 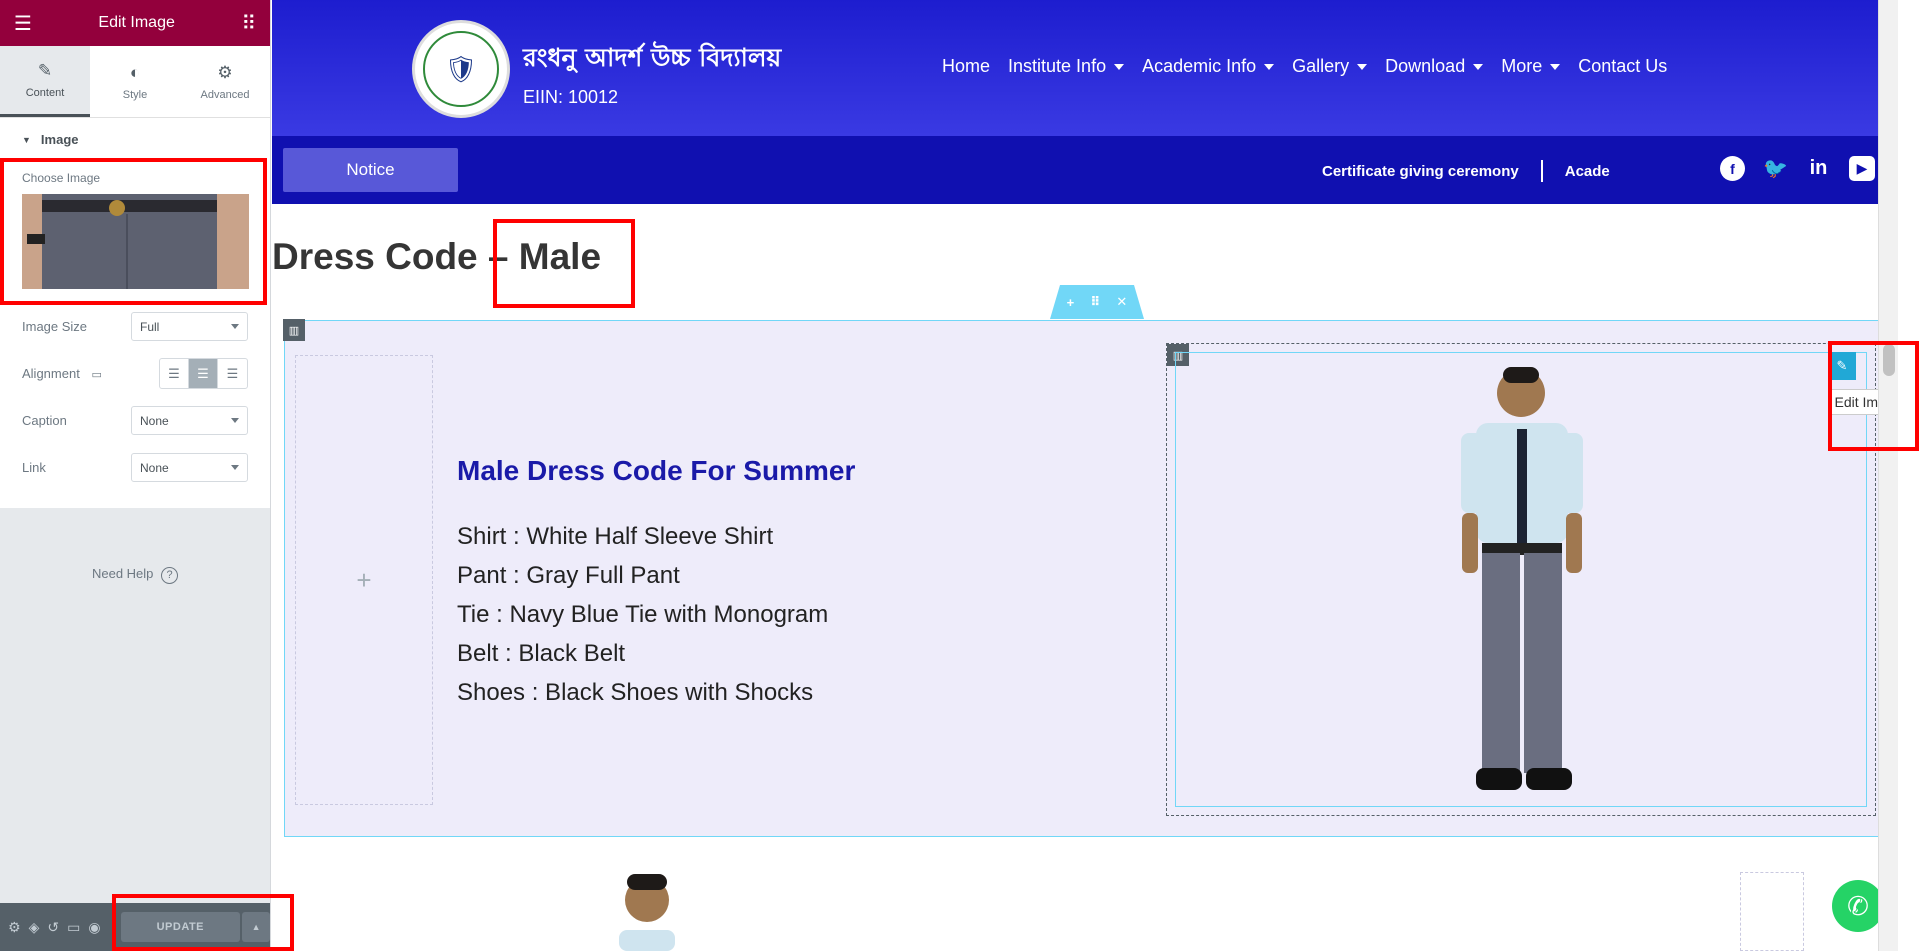 What do you see at coordinates (1121, 302) in the screenshot?
I see `delete-section-icon: ✕` at bounding box center [1121, 302].